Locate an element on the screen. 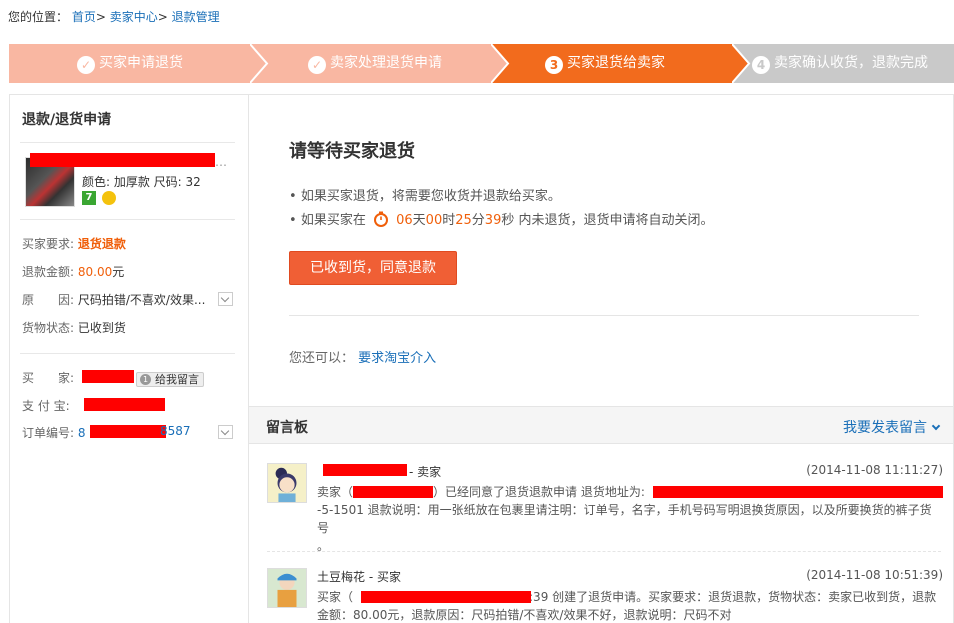  order-label: 订单编号: is located at coordinates (48, 433).